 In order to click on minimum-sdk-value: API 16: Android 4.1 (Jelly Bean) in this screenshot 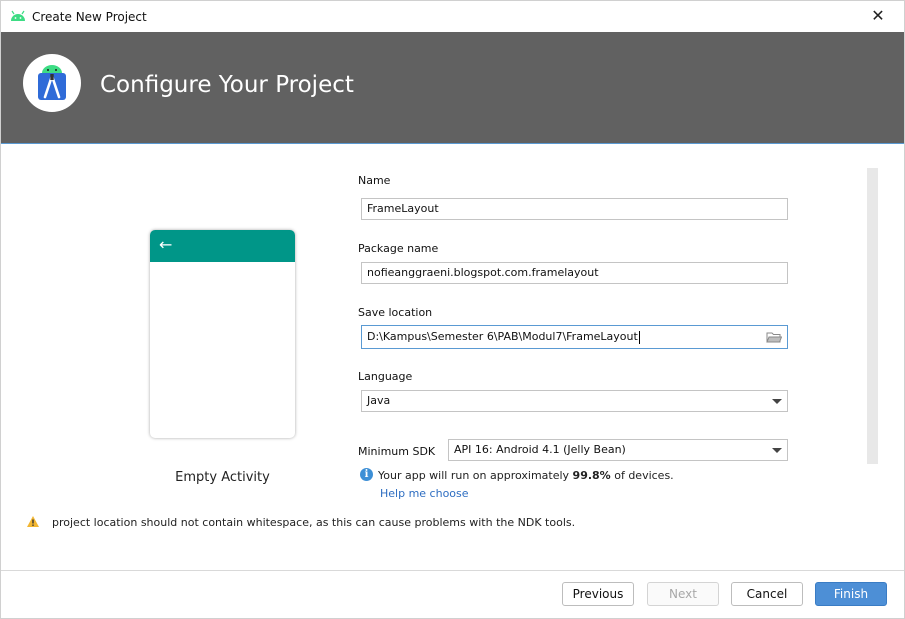, I will do `click(540, 449)`.